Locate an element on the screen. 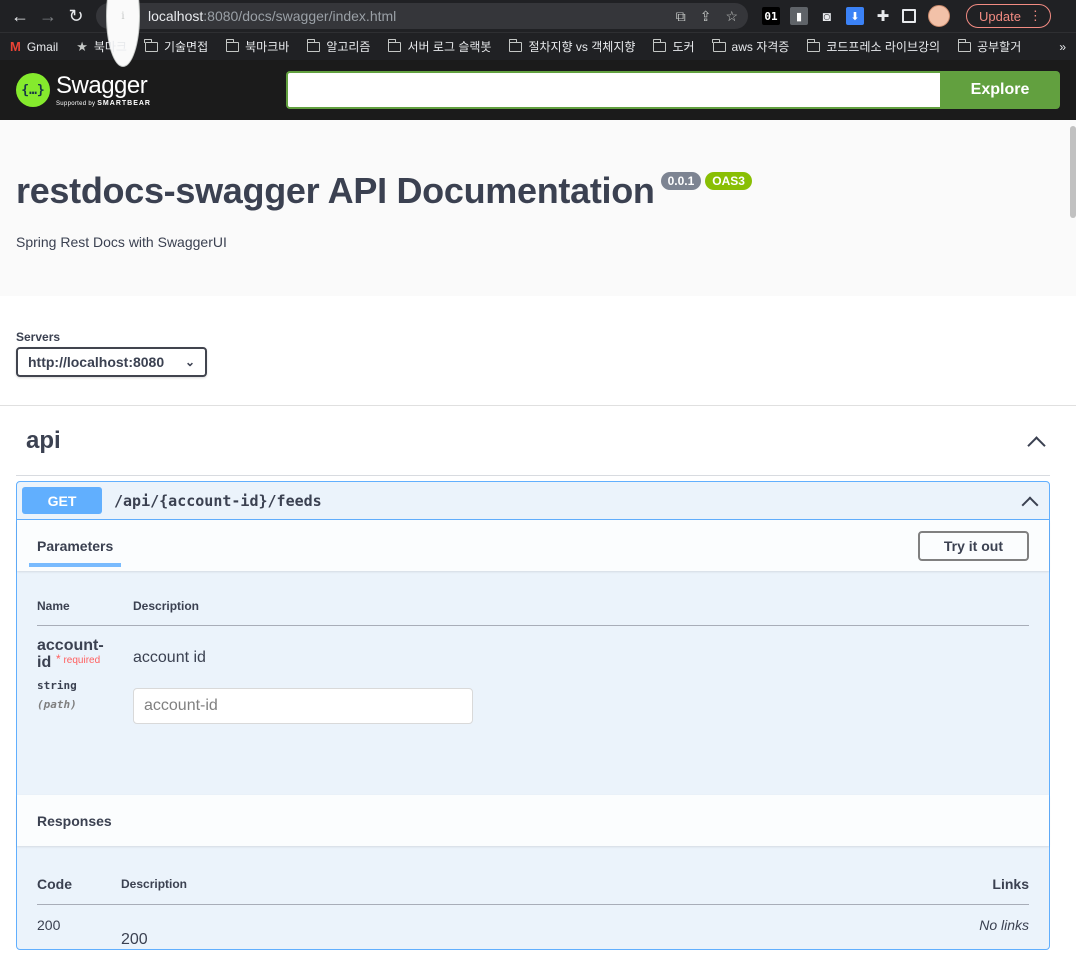 The image size is (1076, 970). bookmark-label: 도커 is located at coordinates (683, 47).